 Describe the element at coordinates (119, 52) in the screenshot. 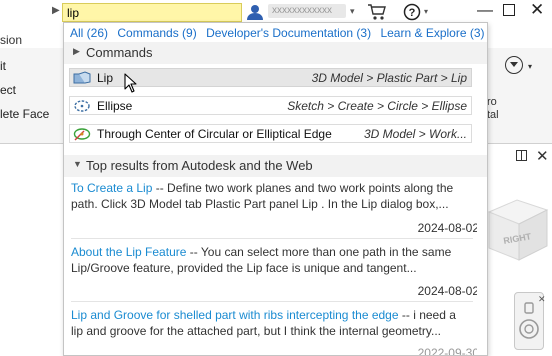

I see `commands-section-title: Commands` at that location.